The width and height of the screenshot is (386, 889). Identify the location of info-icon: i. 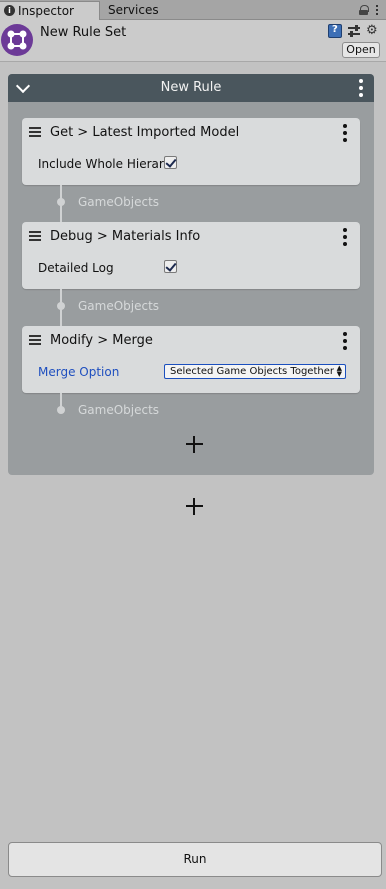
(9, 10).